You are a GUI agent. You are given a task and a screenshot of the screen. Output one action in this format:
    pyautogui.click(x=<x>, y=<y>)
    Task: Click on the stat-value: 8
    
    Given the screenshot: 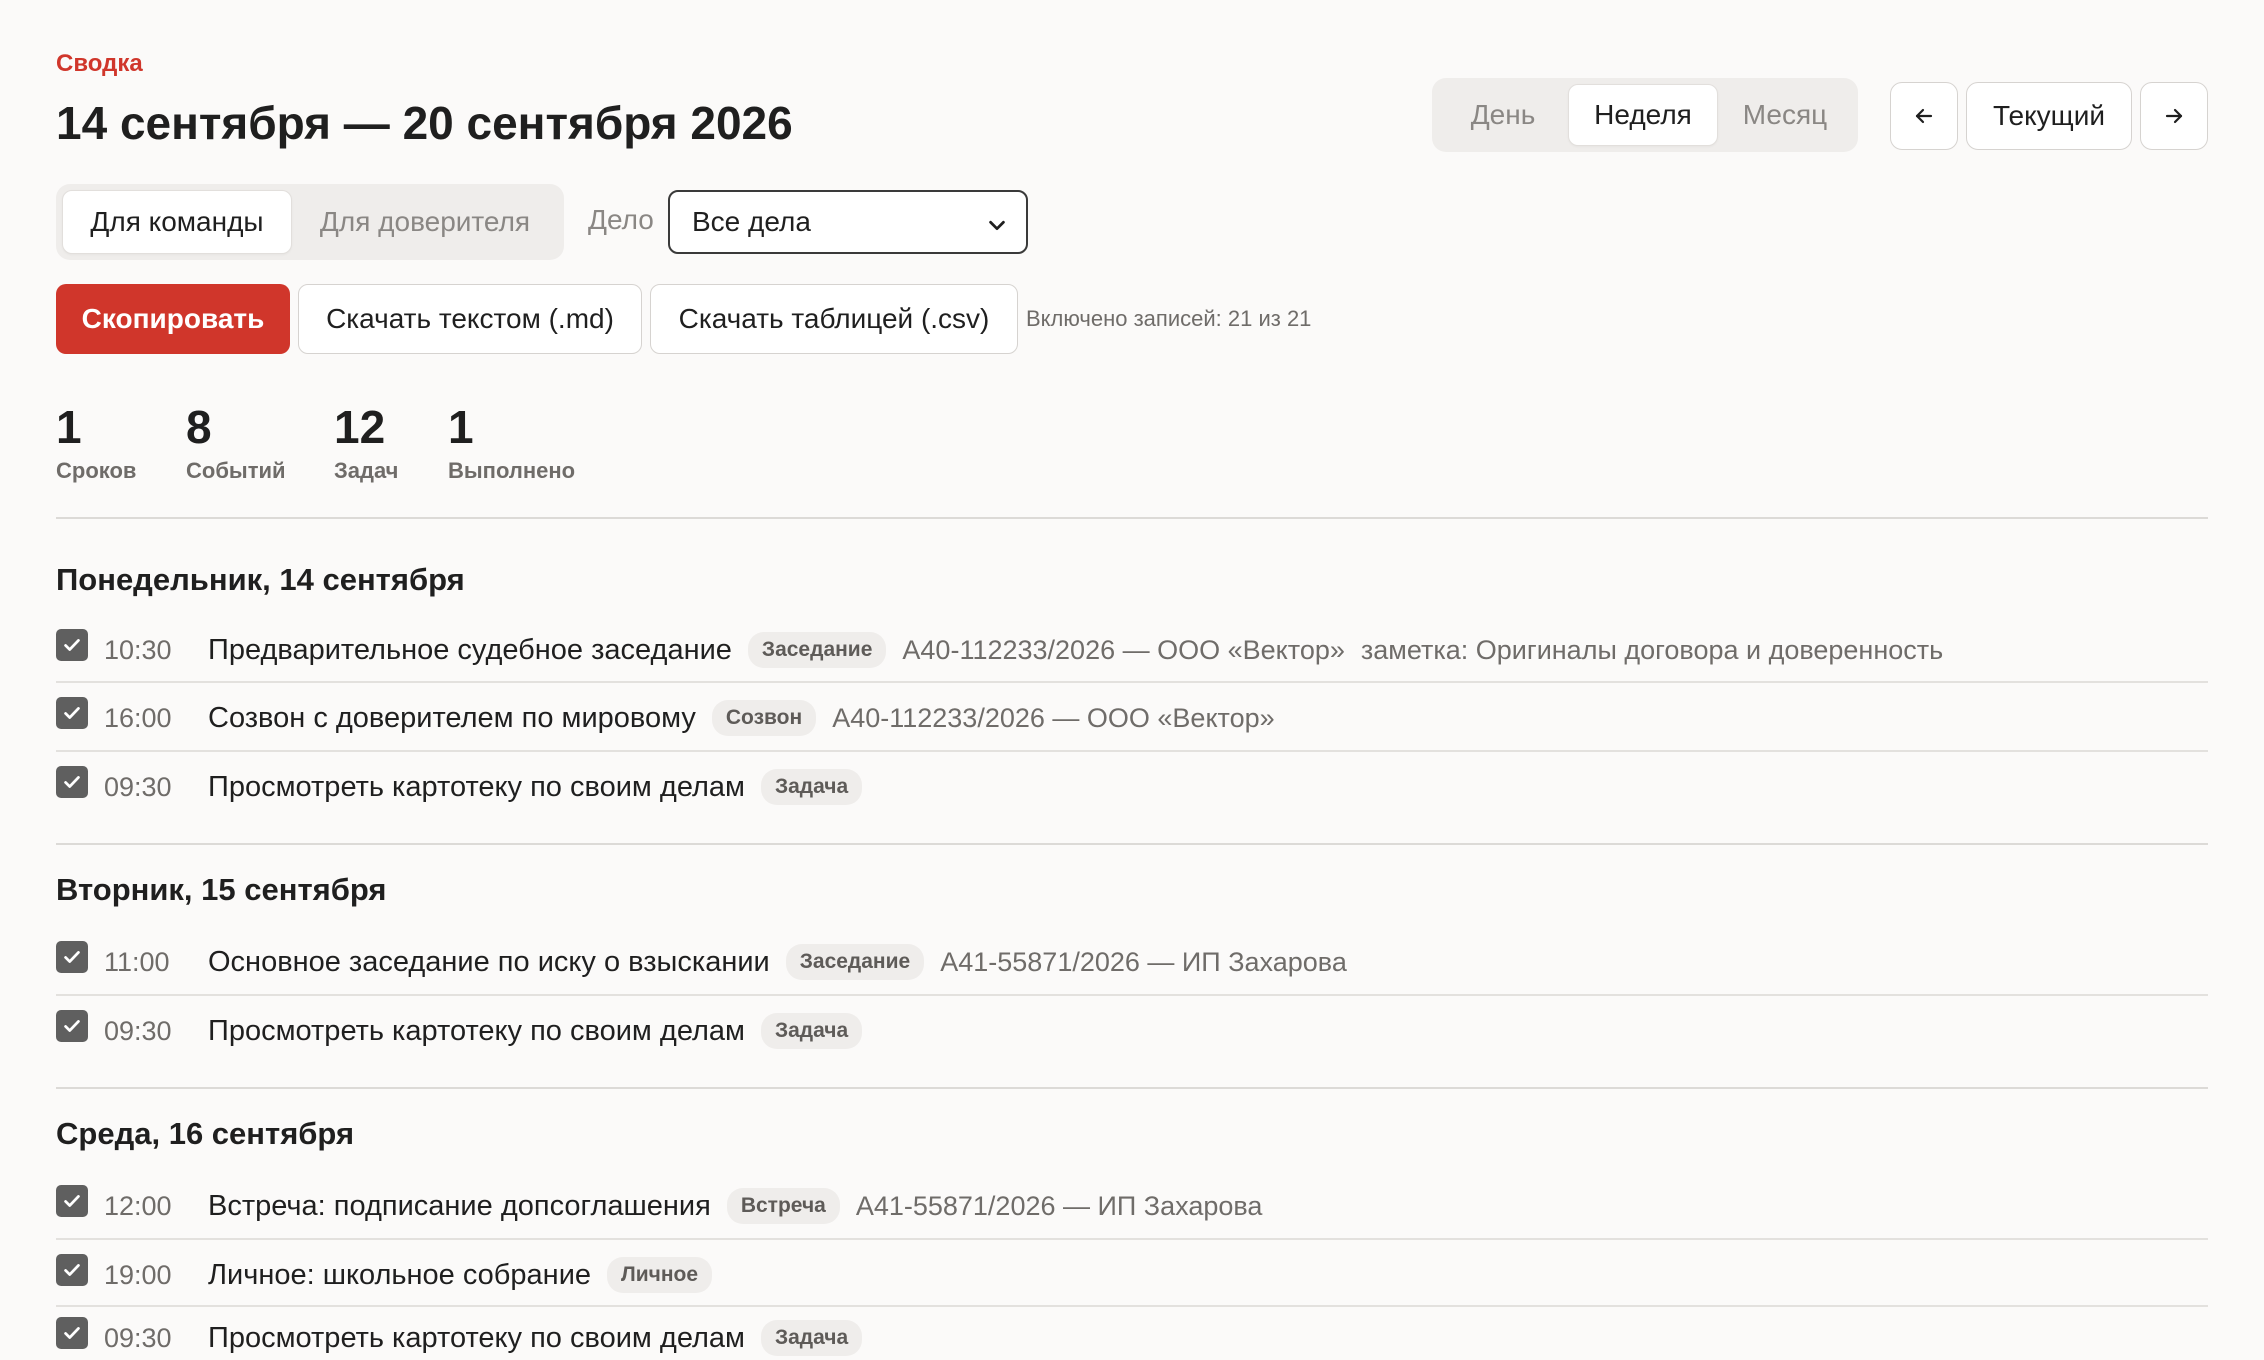 What is the action you would take?
    pyautogui.click(x=199, y=427)
    